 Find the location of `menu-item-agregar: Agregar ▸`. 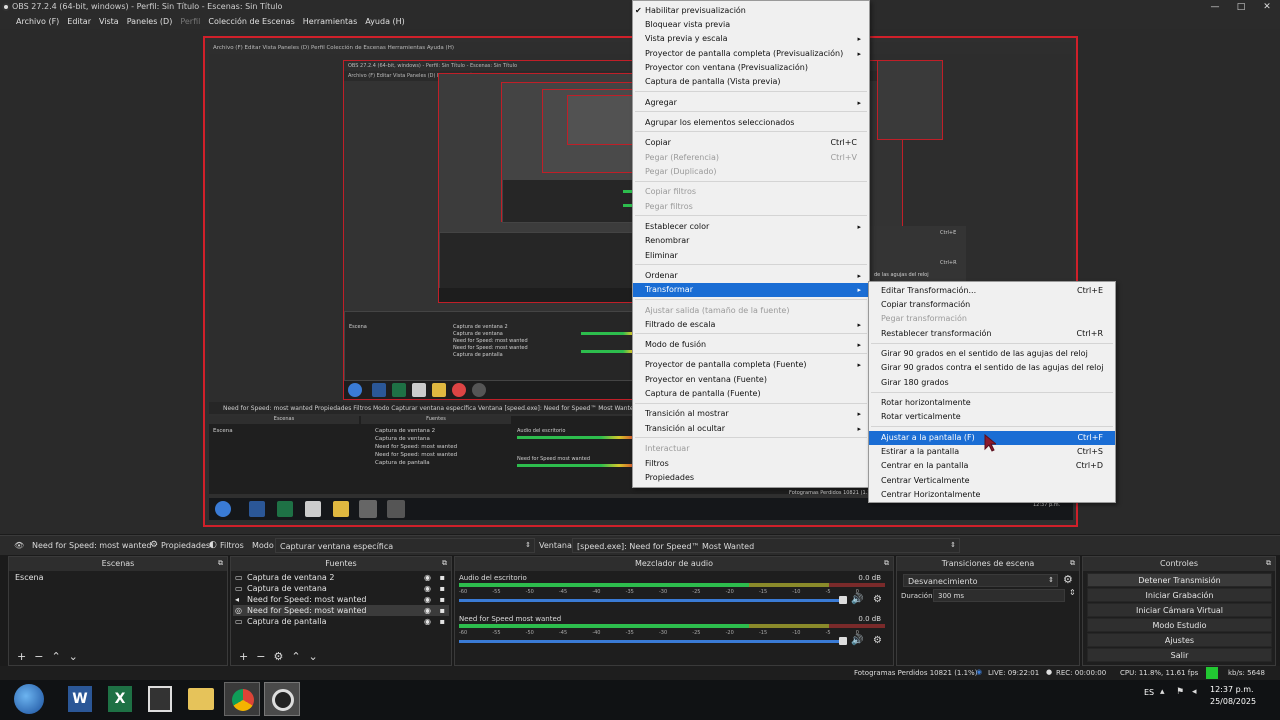

menu-item-agregar: Agregar ▸ is located at coordinates (751, 103).